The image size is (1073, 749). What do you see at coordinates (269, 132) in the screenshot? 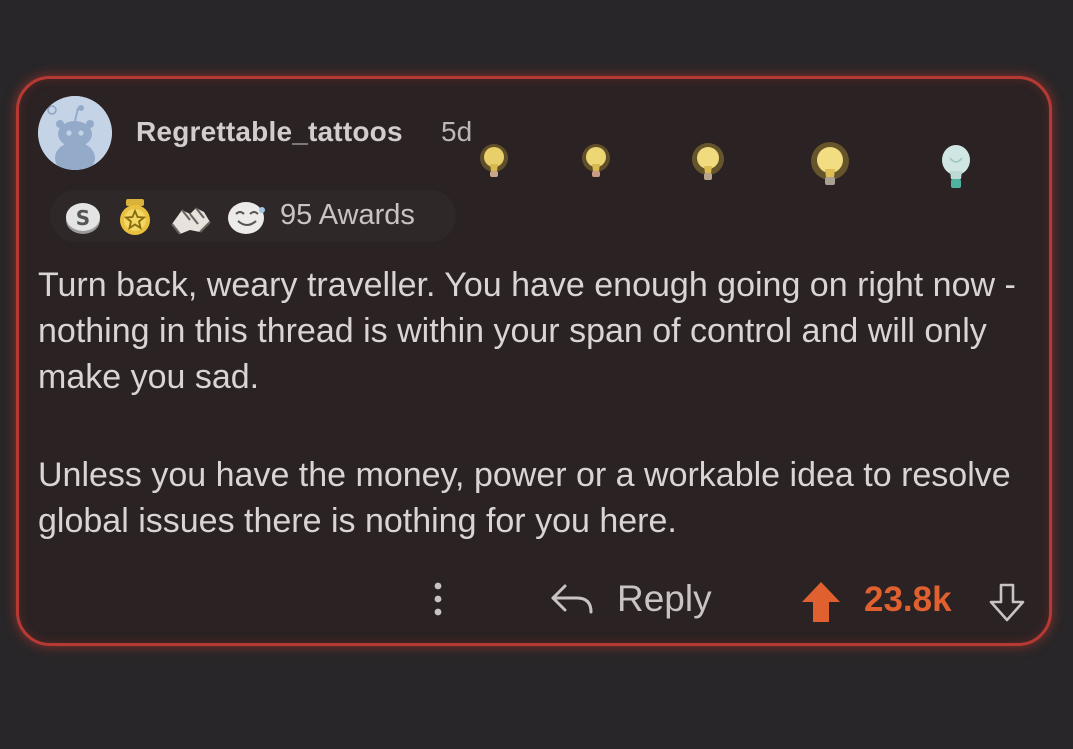
I see `comment-author: Regrettable_tattoos` at bounding box center [269, 132].